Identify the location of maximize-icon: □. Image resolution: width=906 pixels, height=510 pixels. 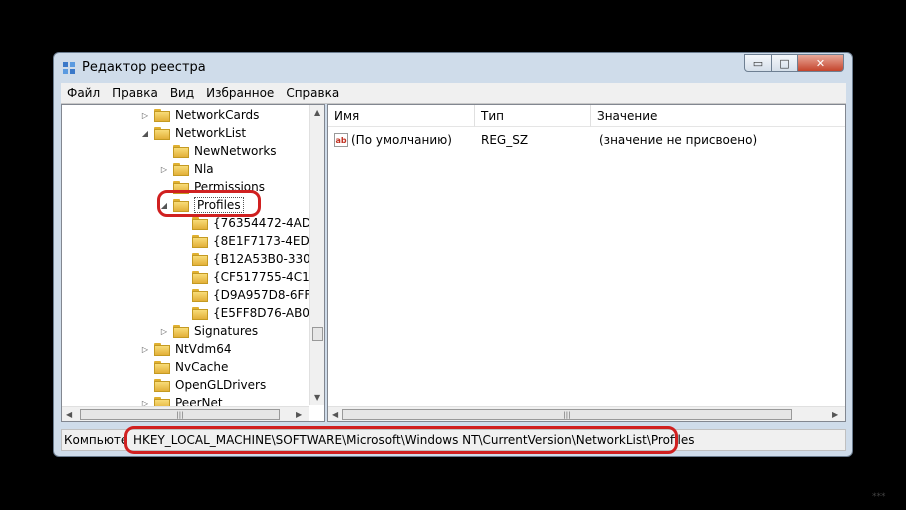
(784, 63).